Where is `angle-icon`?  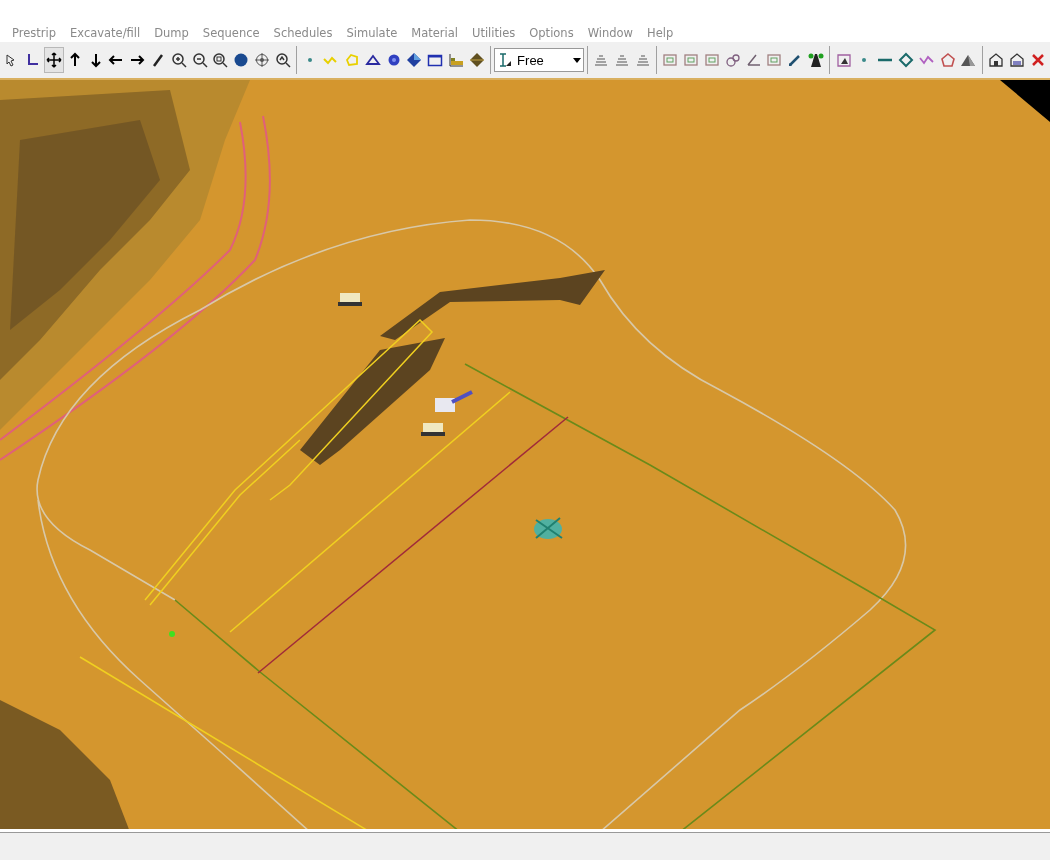
angle-icon is located at coordinates (753, 60).